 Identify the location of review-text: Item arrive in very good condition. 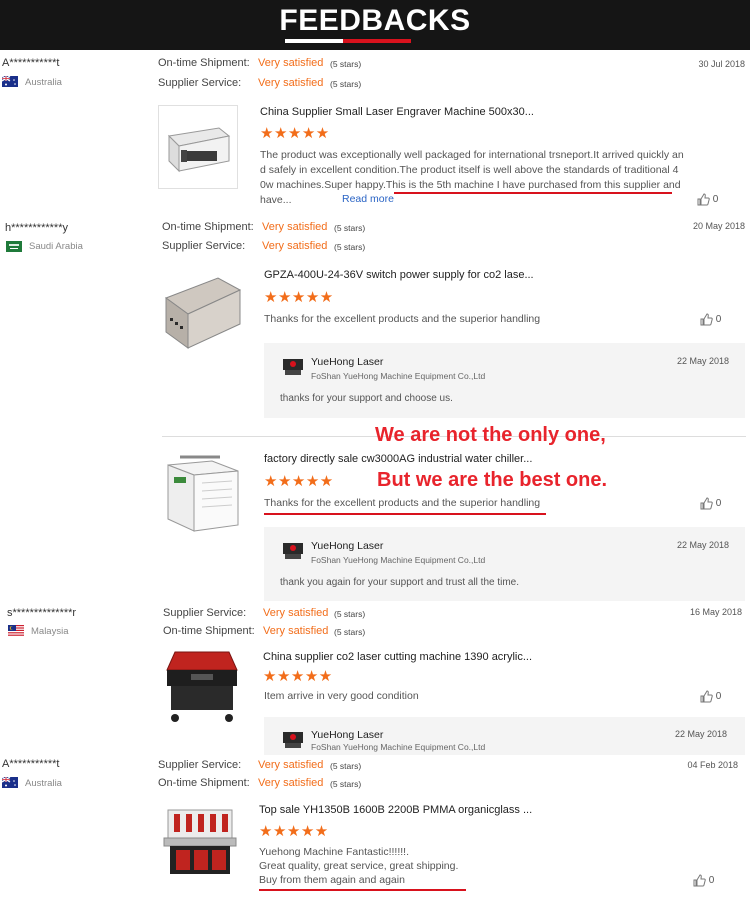
(341, 696).